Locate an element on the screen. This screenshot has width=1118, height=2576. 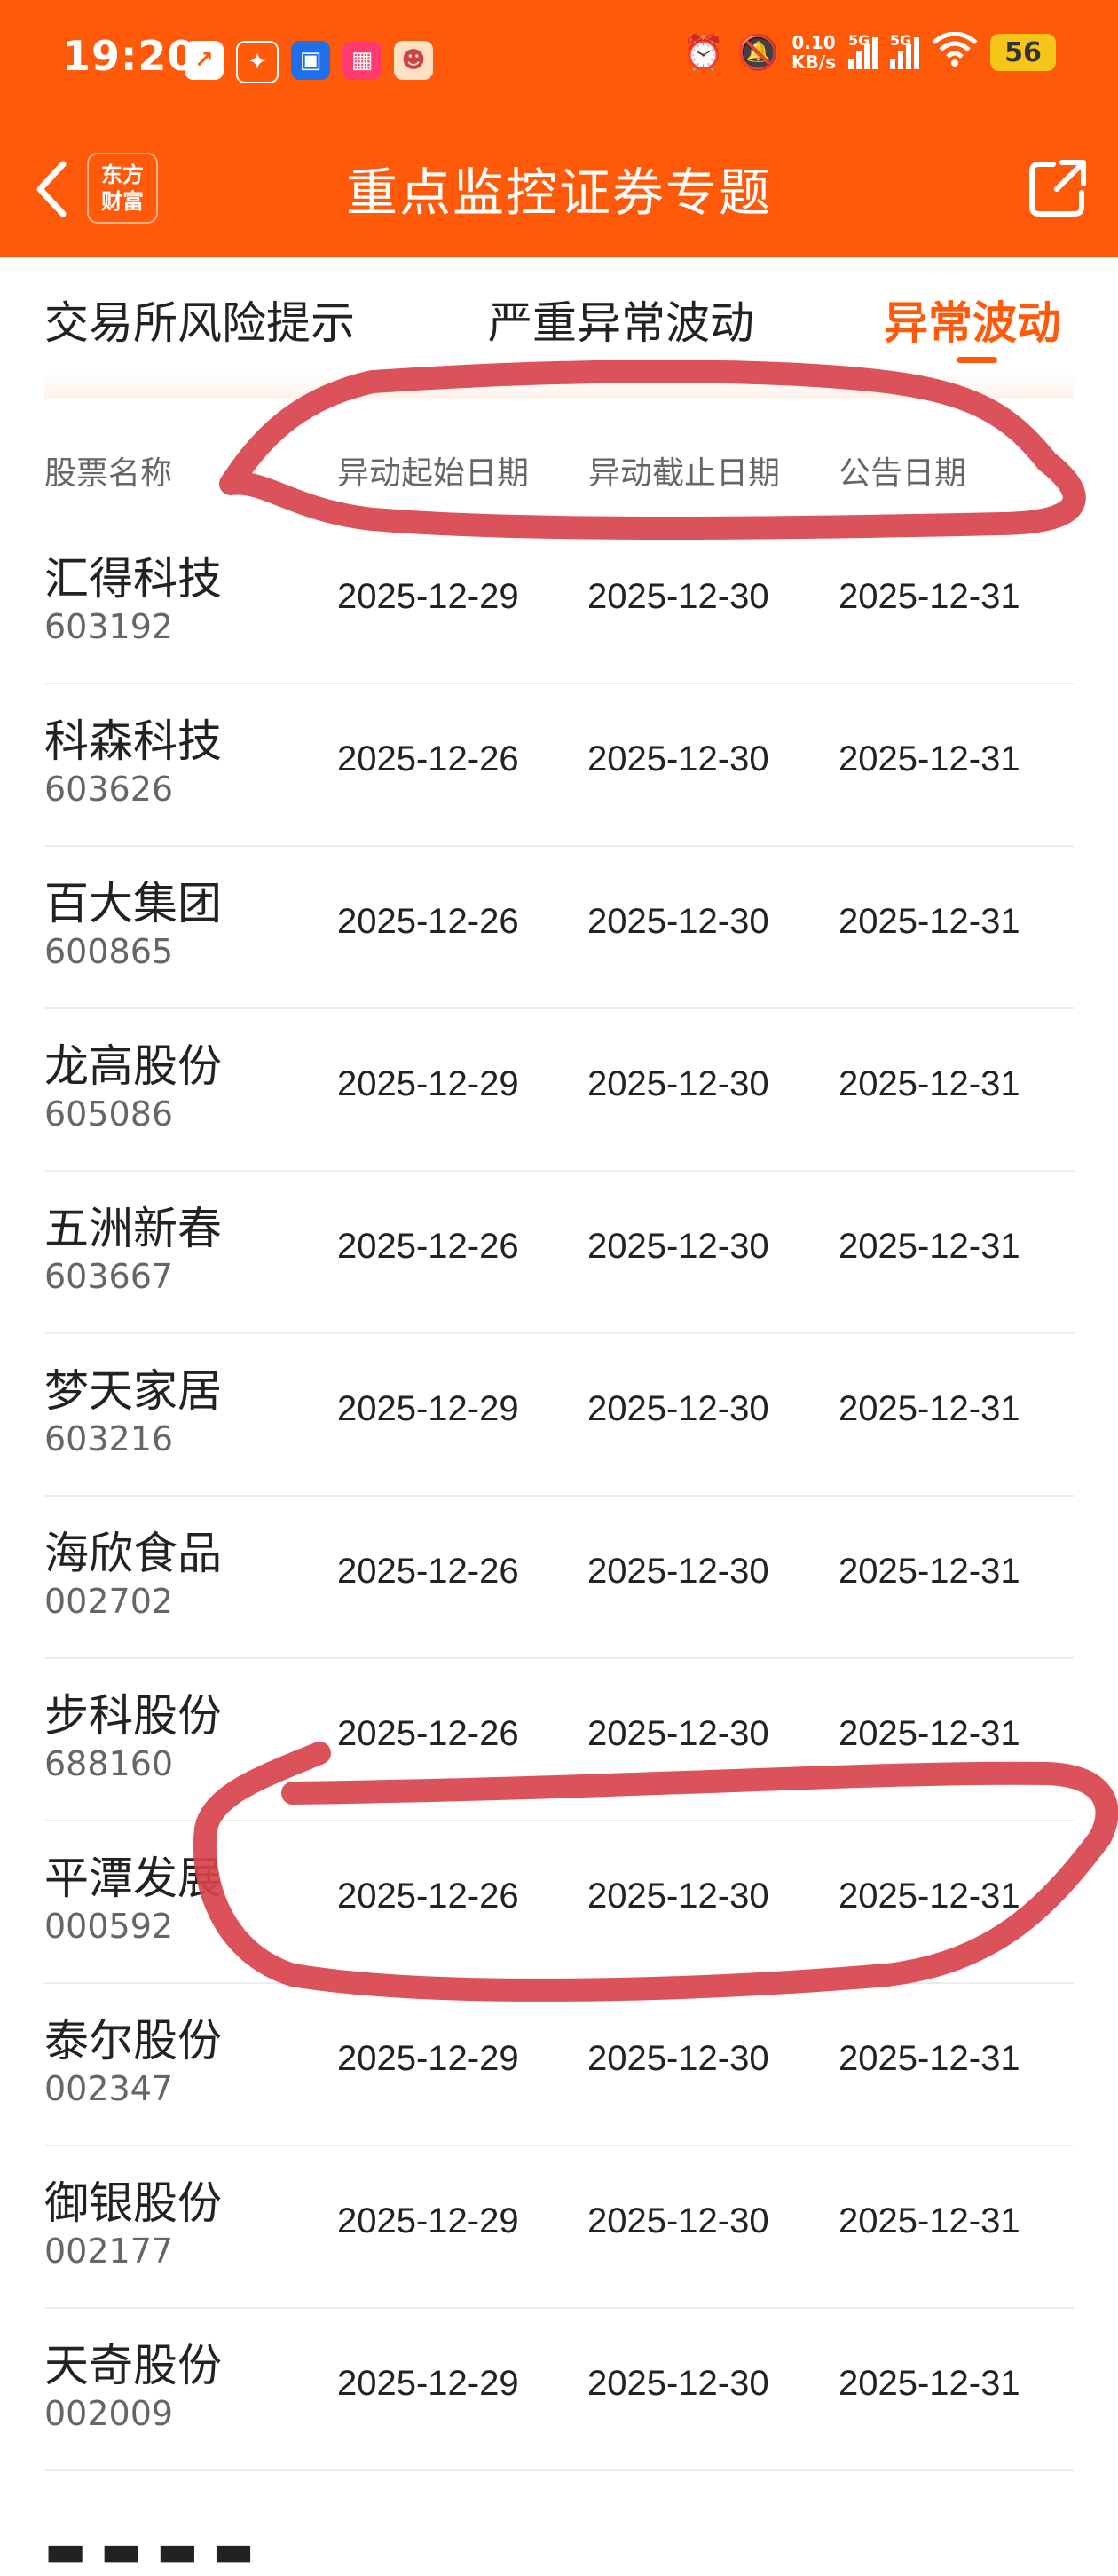
tab-bar: 交易所风险提示 严重异常波动 异常波动 is located at coordinates (559, 319).